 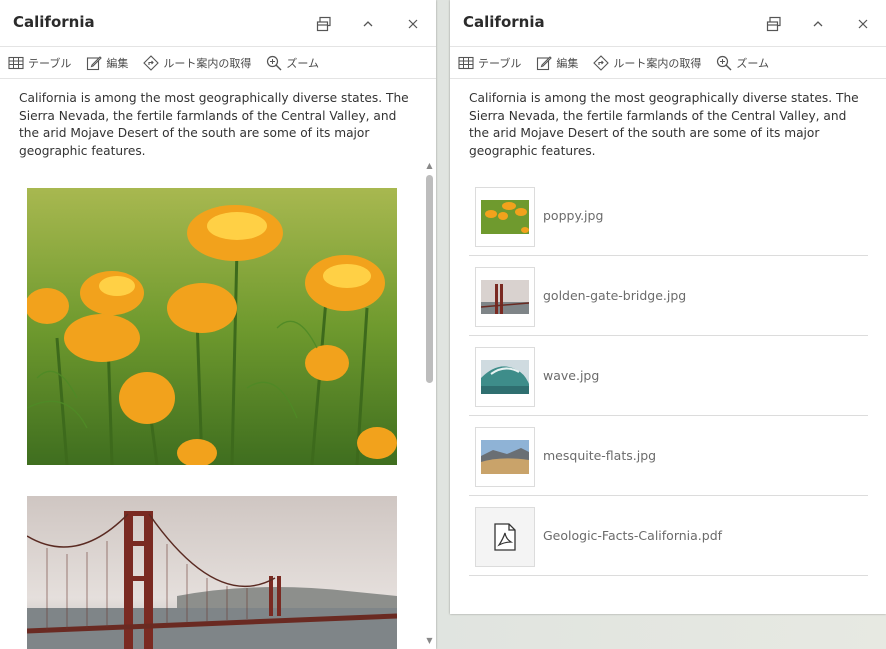 I want to click on scroll-up-arrow-icon: ▲, so click(x=429, y=166).